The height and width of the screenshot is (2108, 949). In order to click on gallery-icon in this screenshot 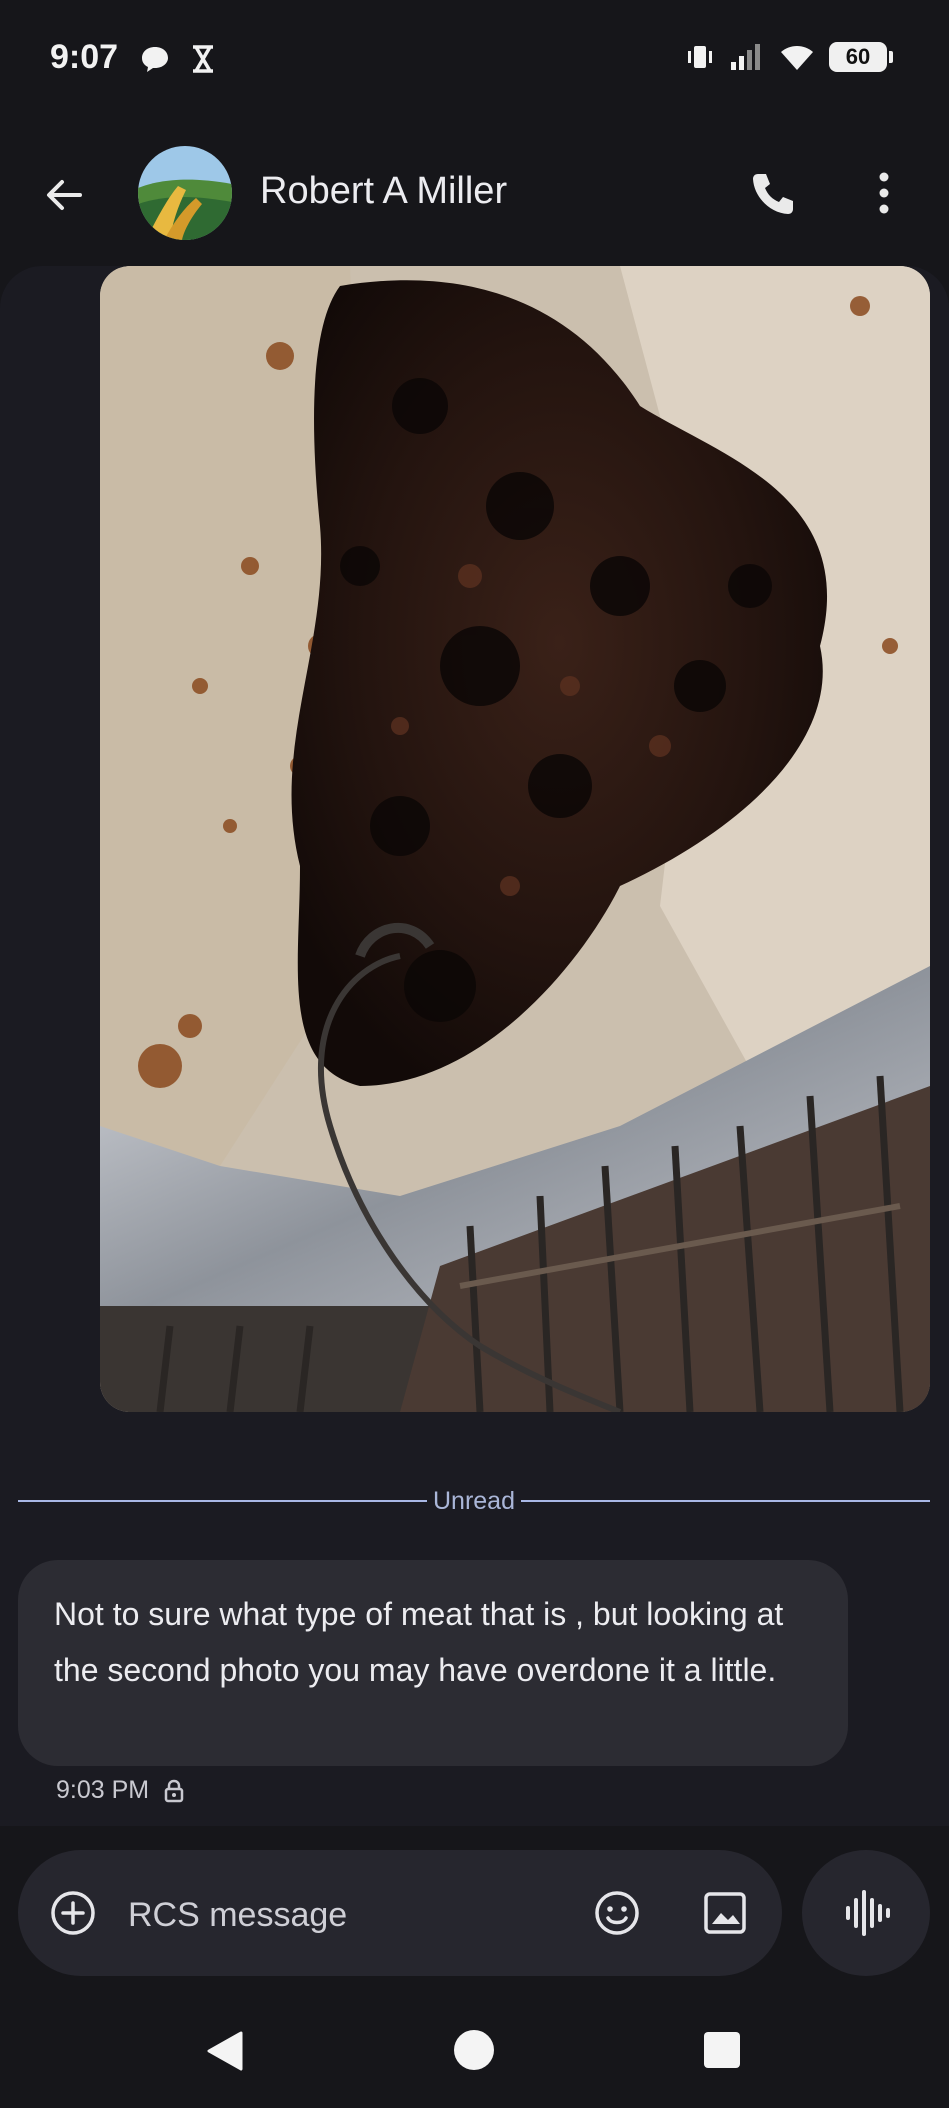, I will do `click(725, 1913)`.